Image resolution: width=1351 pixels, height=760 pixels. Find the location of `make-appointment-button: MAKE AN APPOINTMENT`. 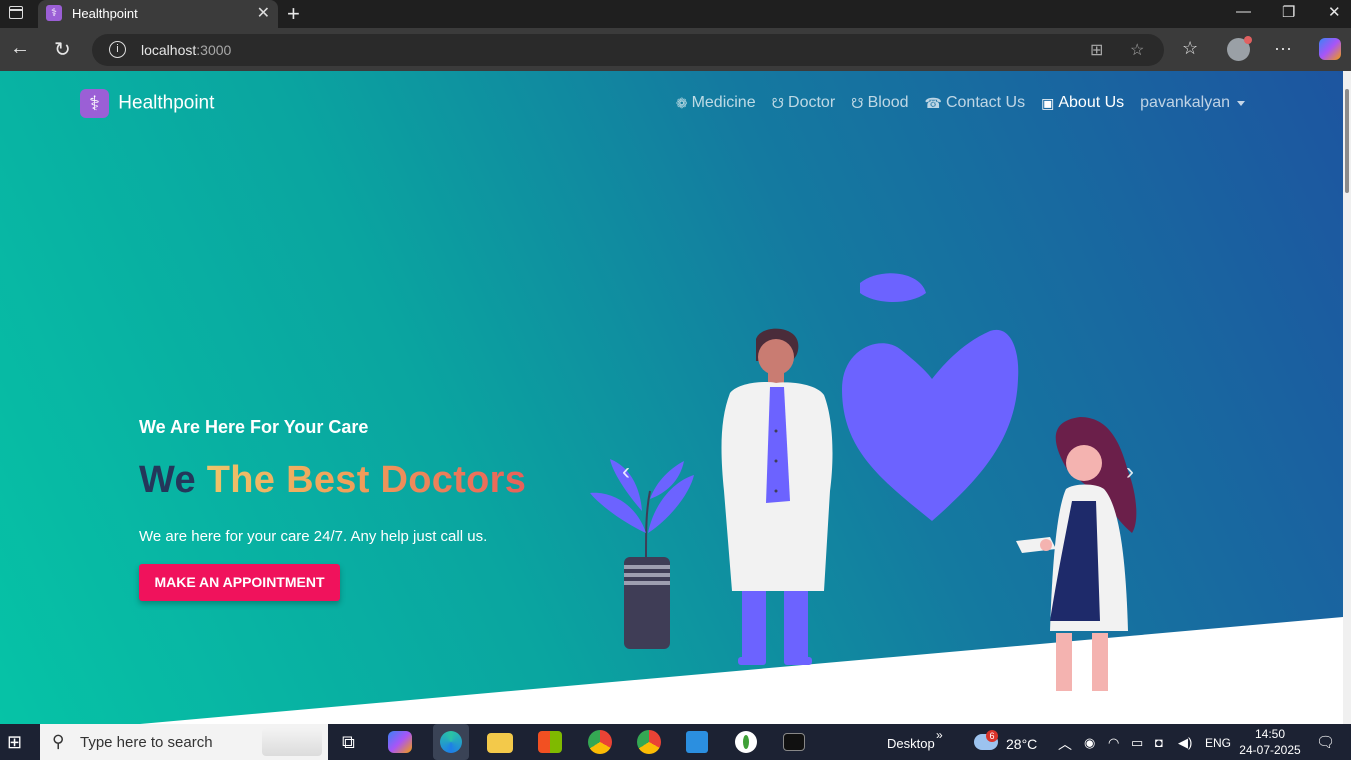

make-appointment-button: MAKE AN APPOINTMENT is located at coordinates (239, 582).